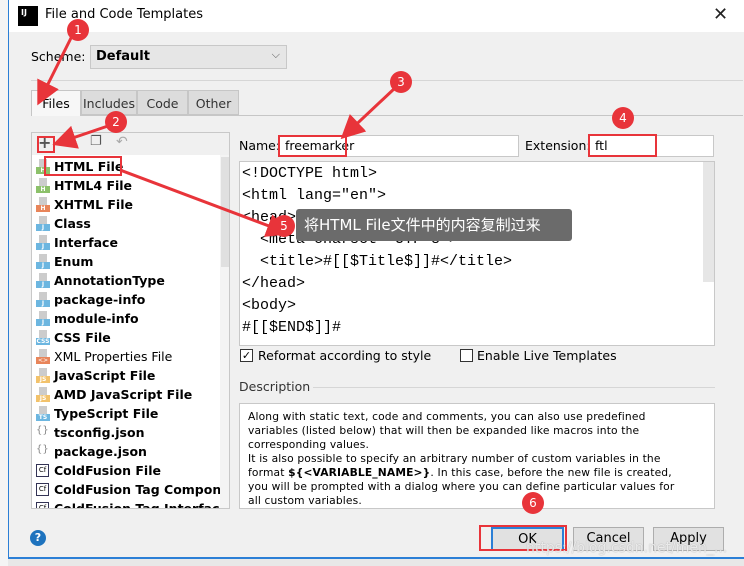  I want to click on highlight-extension, so click(622, 145).